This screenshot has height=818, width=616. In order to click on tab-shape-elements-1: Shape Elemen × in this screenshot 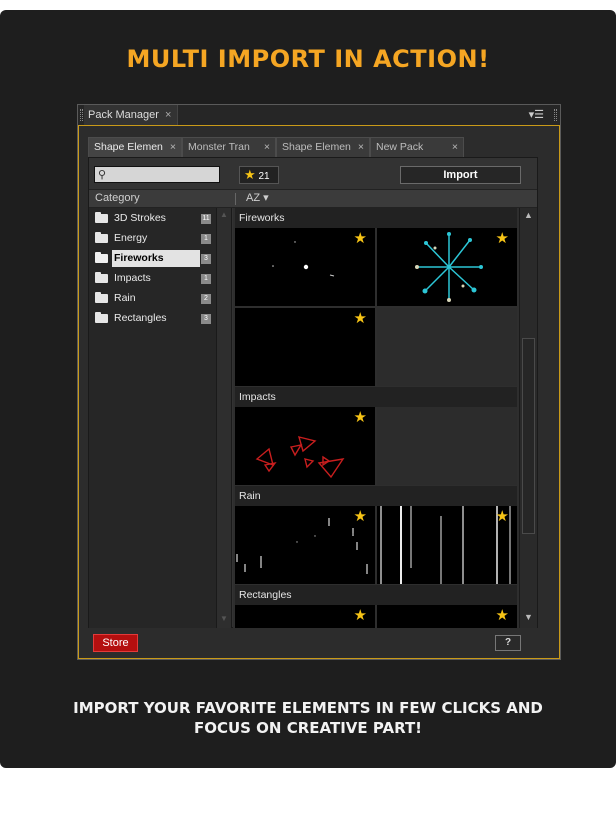, I will do `click(135, 147)`.